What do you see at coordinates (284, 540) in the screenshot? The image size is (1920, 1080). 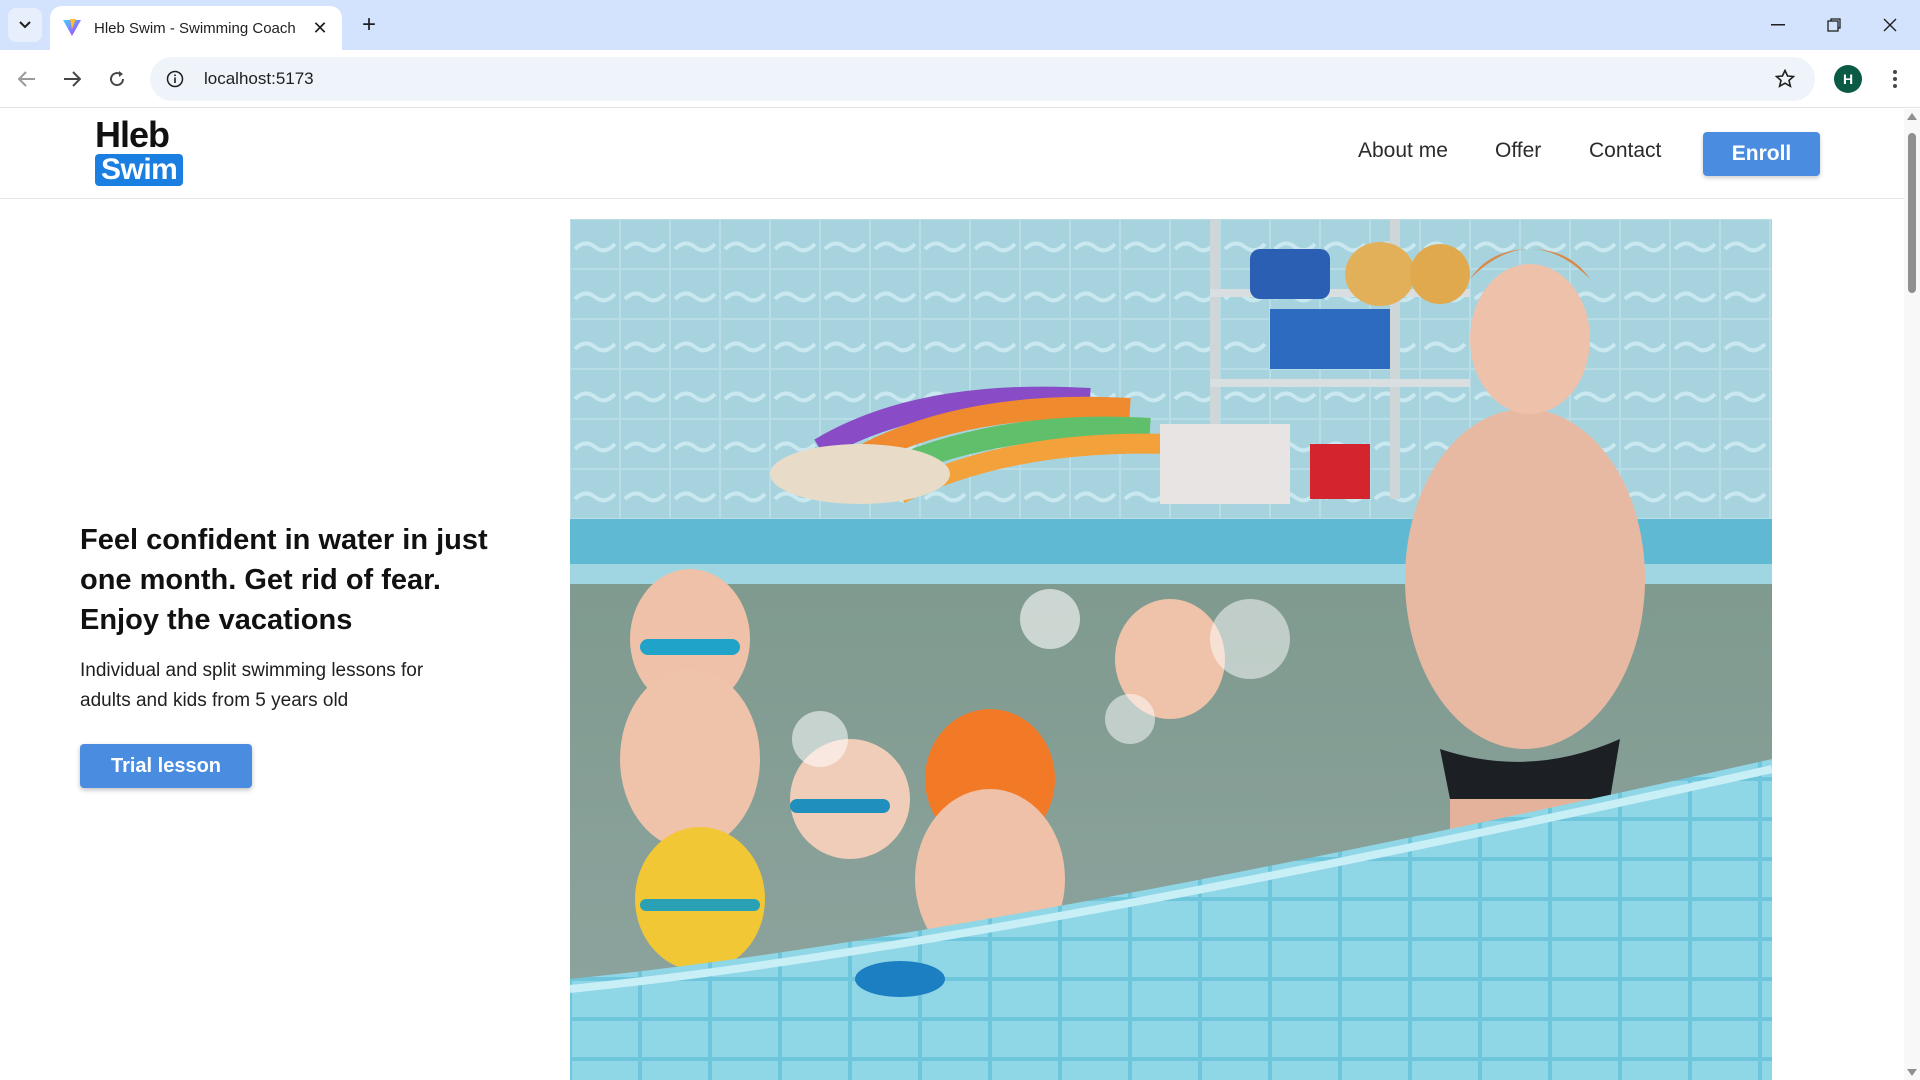 I see `hero-title-line: Feel confident in water in just` at bounding box center [284, 540].